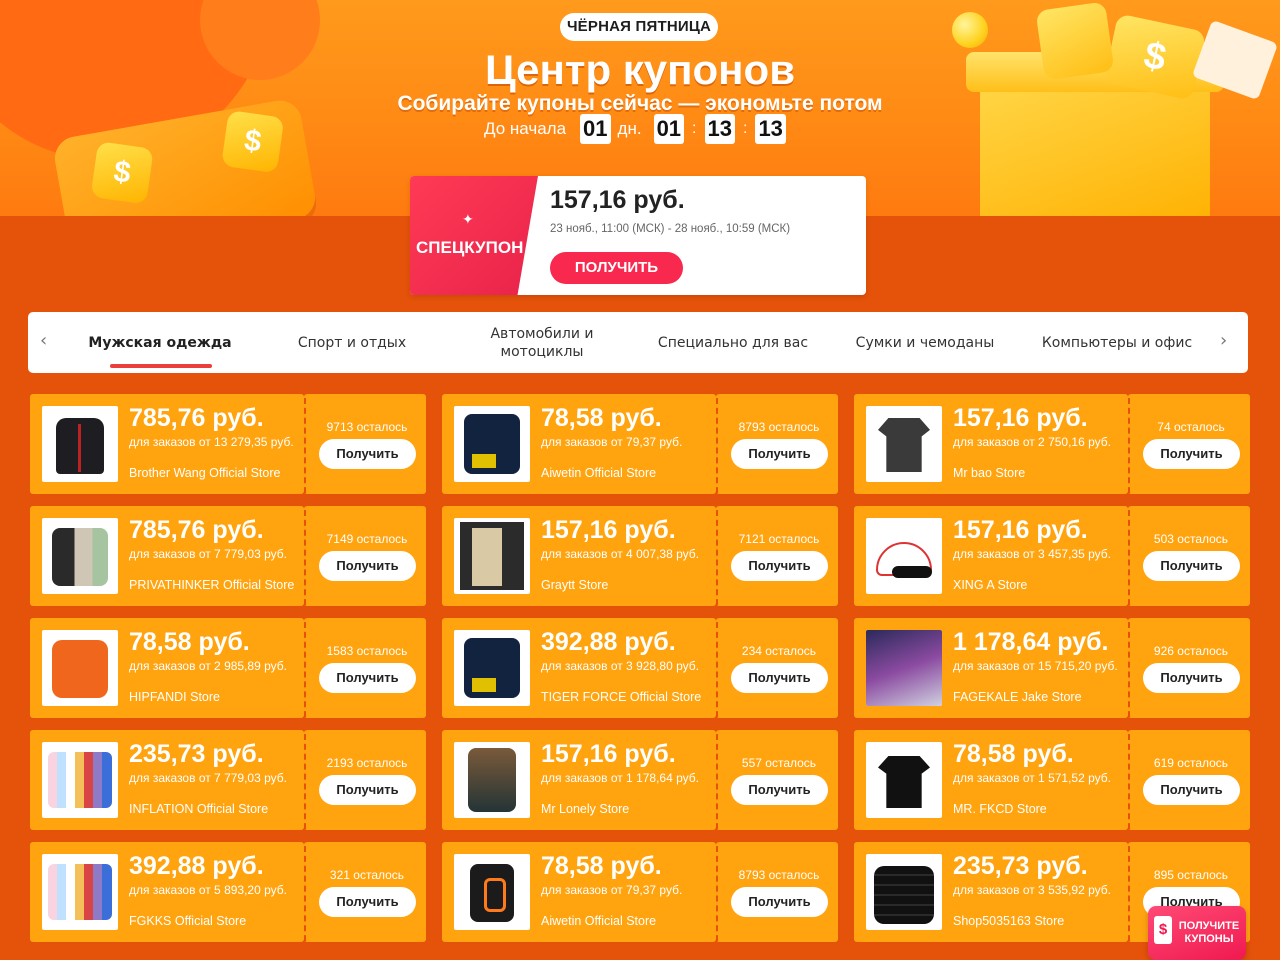 The height and width of the screenshot is (960, 1280). I want to click on get-special-coupon-button: ПОЛУЧИТЬ, so click(616, 268).